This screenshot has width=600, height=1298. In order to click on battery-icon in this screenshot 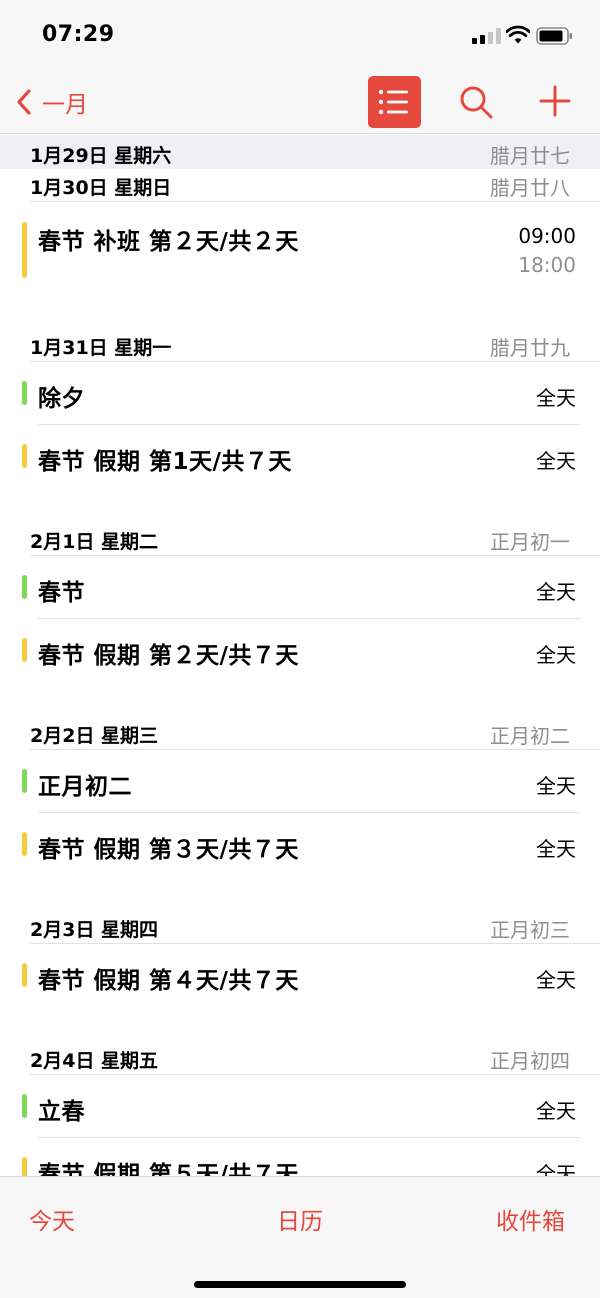, I will do `click(554, 36)`.